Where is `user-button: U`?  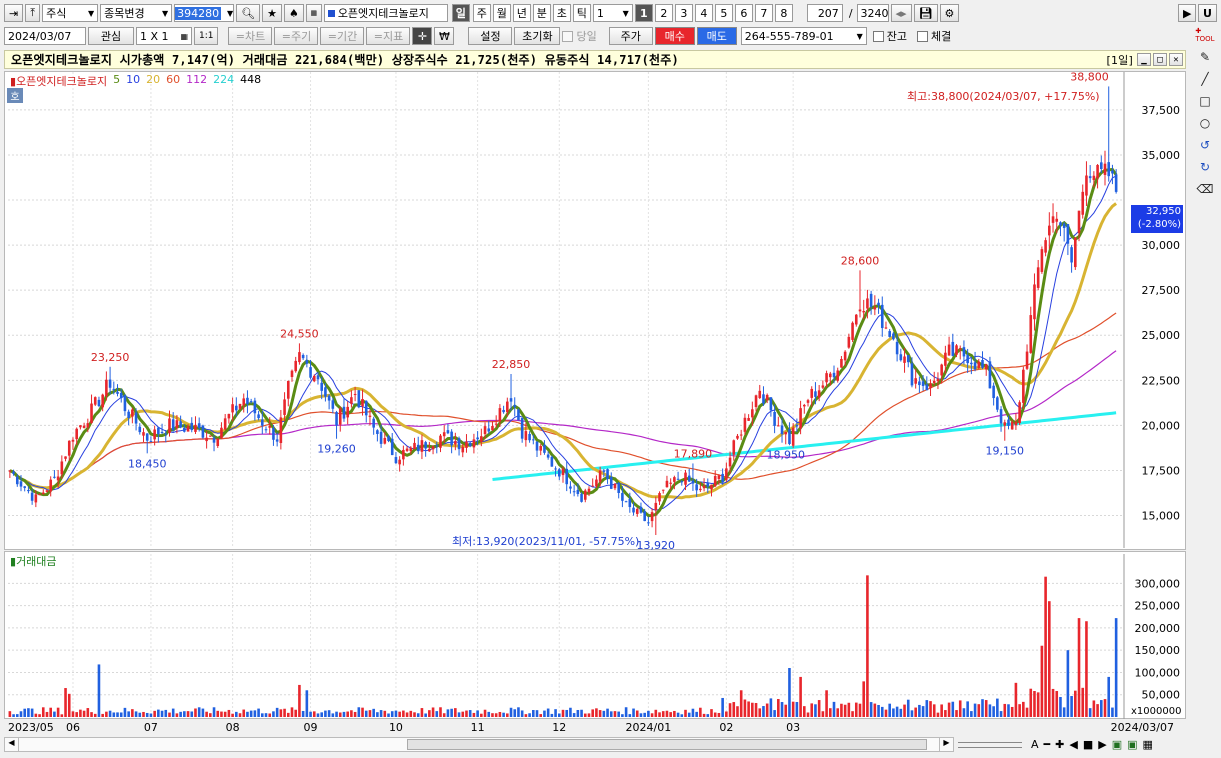 user-button: U is located at coordinates (1207, 13).